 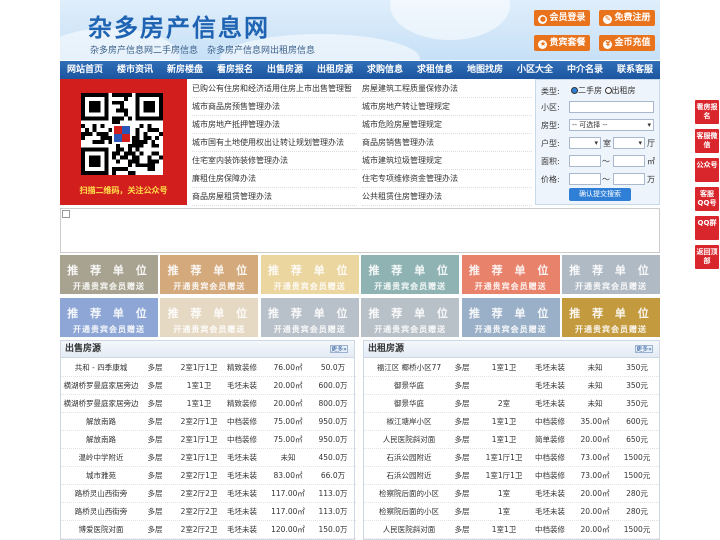 What do you see at coordinates (511, 422) in the screenshot?
I see `listing-row: 椒江塘岸小区 多层 1室1卫 中档装修 35.00㎡ 600元` at bounding box center [511, 422].